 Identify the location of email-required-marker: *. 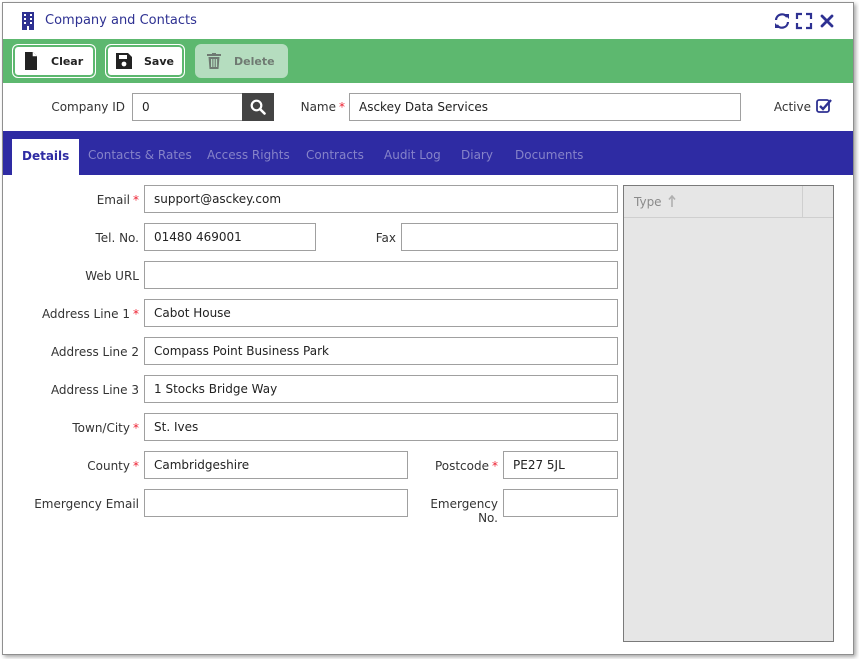
(136, 200).